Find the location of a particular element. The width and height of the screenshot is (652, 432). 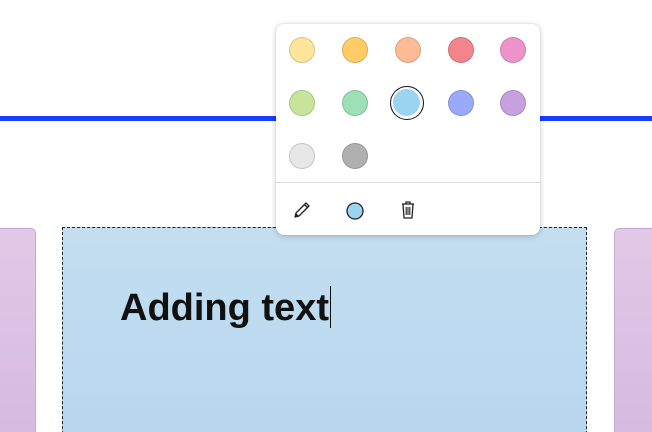

swatch-light-gray is located at coordinates (302, 156).